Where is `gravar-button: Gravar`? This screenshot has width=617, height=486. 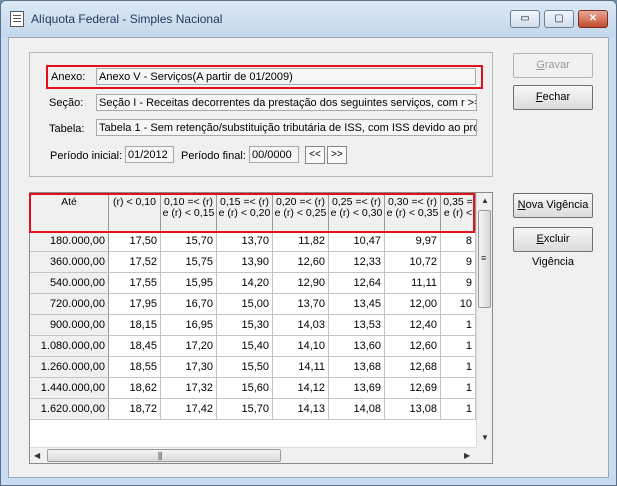 gravar-button: Gravar is located at coordinates (553, 65).